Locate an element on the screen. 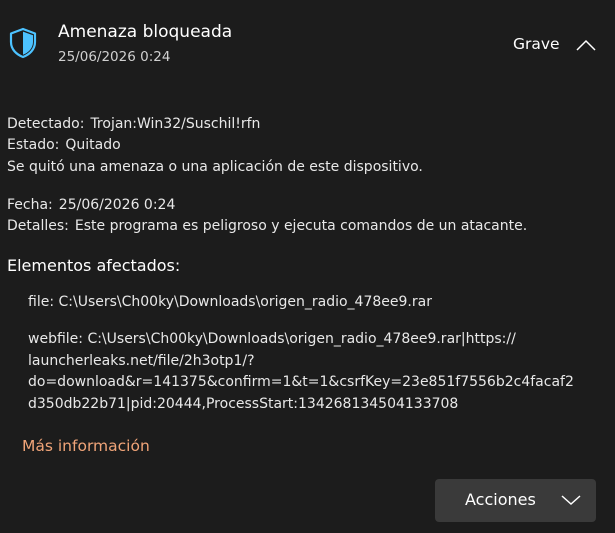  chevron-down-icon is located at coordinates (571, 500).